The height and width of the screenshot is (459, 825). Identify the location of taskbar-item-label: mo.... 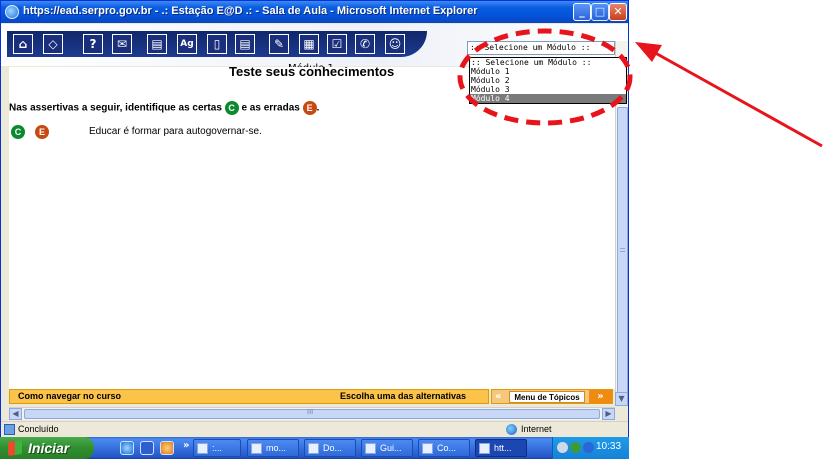
(276, 448).